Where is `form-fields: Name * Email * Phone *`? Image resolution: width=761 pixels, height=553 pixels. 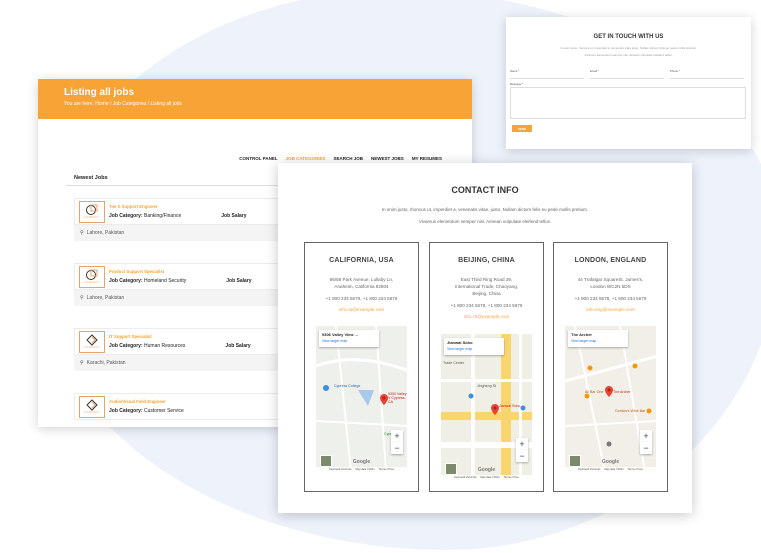
form-fields: Name * Email * Phone * is located at coordinates (630, 74).